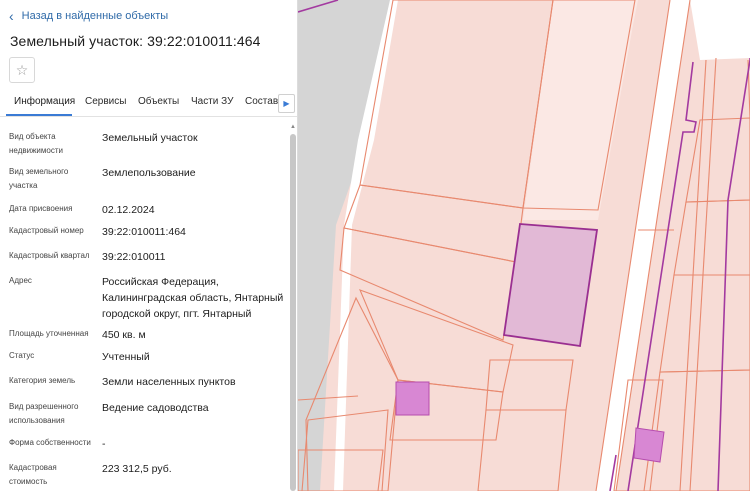  Describe the element at coordinates (149, 173) in the screenshot. I see `property-value: Землепользование` at that location.